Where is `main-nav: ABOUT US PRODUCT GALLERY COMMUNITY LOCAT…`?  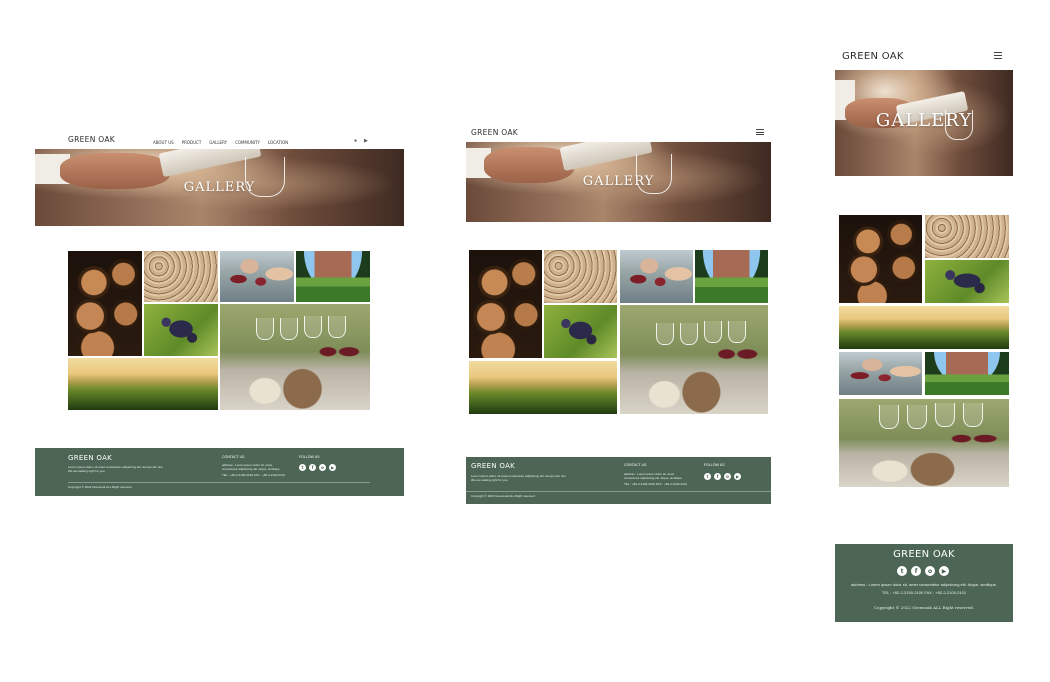
main-nav: ABOUT US PRODUCT GALLERY COMMUNITY LOCAT… is located at coordinates (220, 142).